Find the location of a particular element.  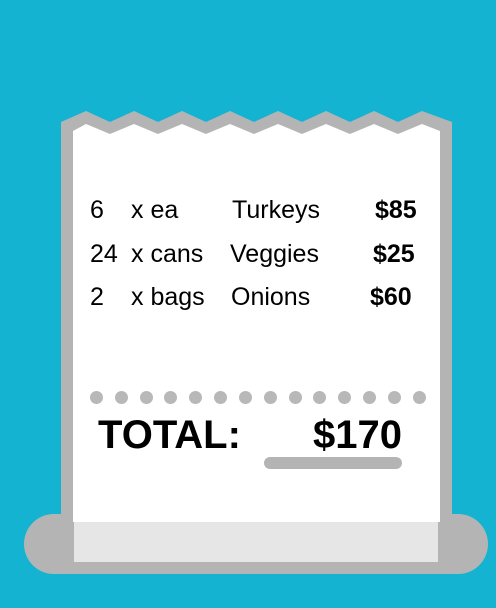

item-price: $60 is located at coordinates (391, 297).